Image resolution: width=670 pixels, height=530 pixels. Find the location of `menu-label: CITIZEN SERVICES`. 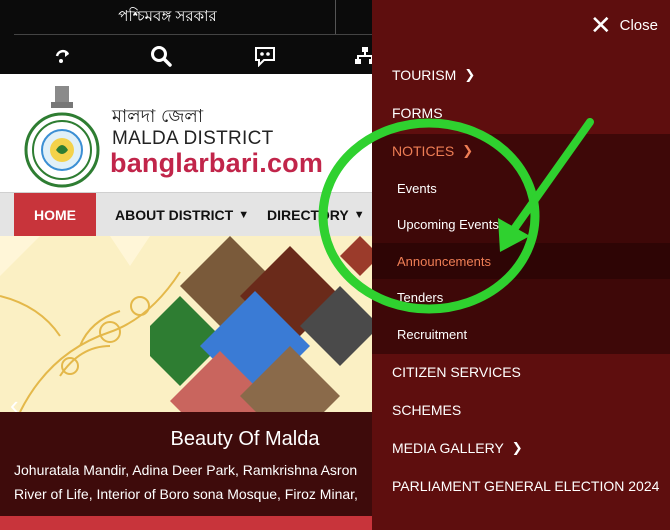

menu-label: CITIZEN SERVICES is located at coordinates (456, 372).